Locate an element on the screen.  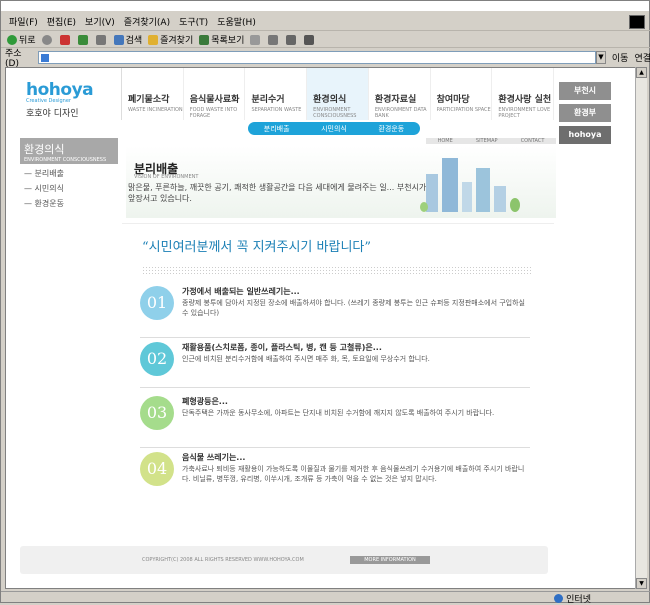
print-button is located at coordinates (274, 39).